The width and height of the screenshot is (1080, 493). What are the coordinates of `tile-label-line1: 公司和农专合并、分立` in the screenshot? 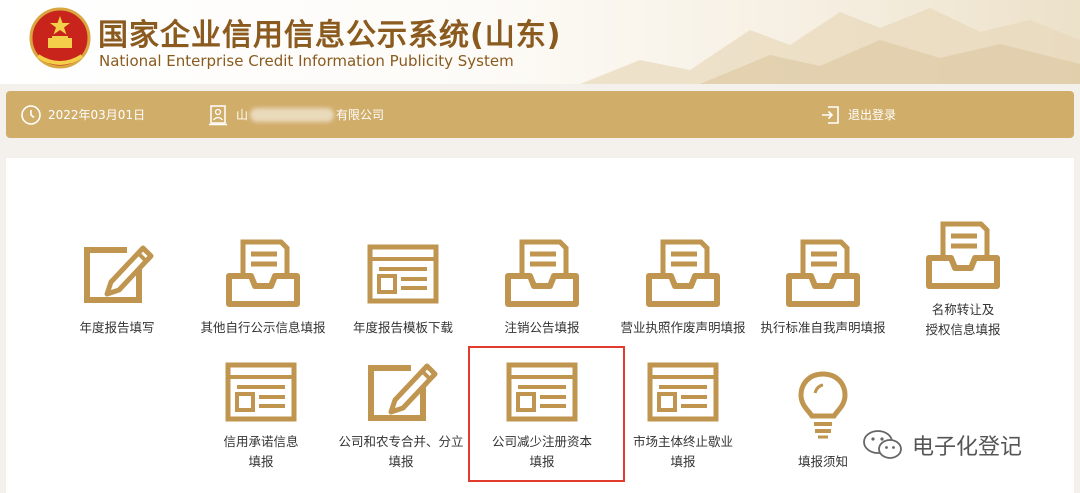 It's located at (401, 441).